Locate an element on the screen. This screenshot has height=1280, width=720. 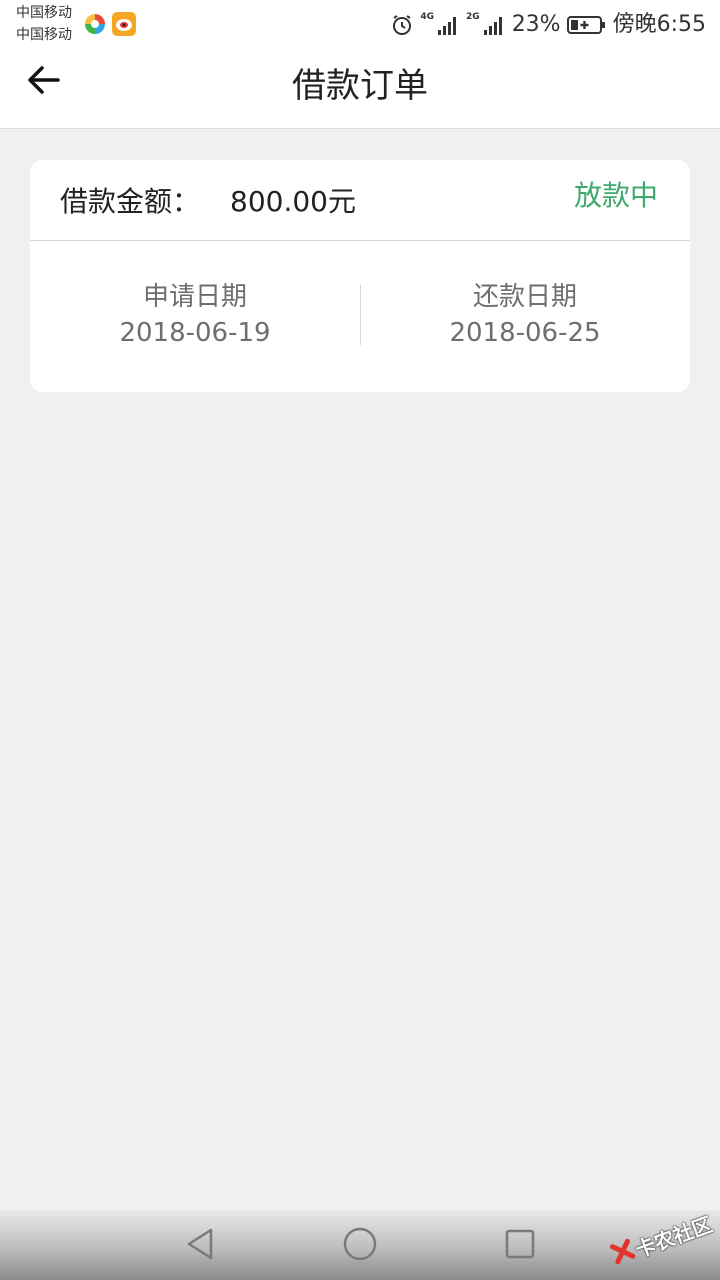
net-type-2: 2G is located at coordinates (473, 17).